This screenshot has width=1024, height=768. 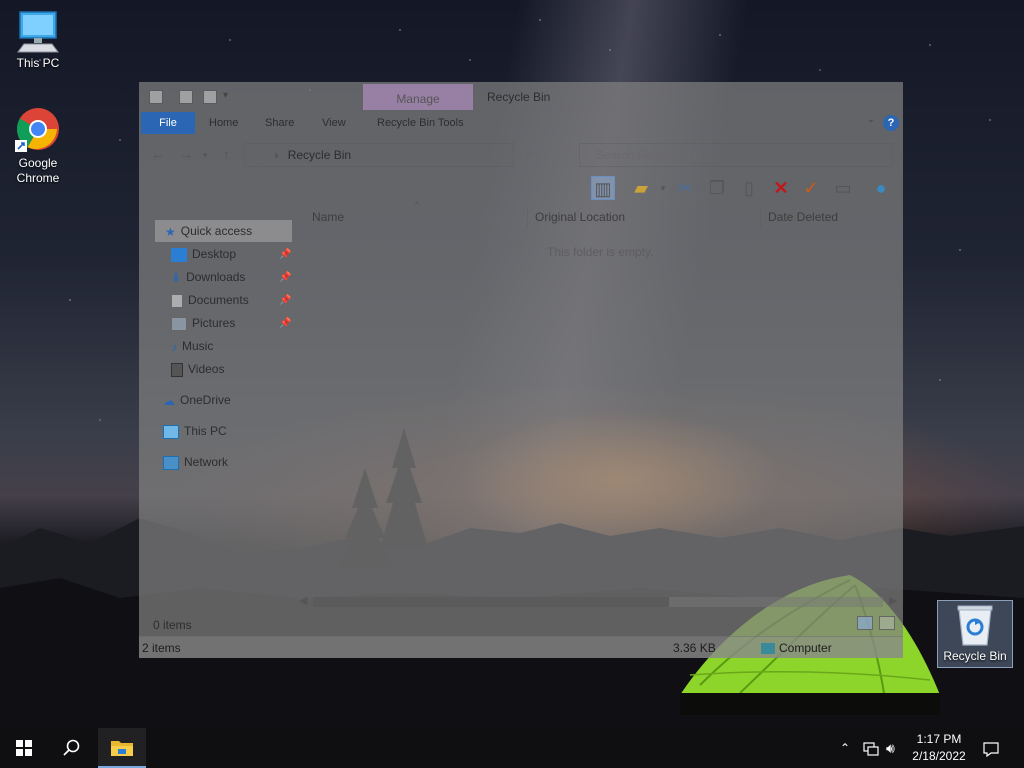 What do you see at coordinates (694, 648) in the screenshot?
I see `status-size: 3.36 KB` at bounding box center [694, 648].